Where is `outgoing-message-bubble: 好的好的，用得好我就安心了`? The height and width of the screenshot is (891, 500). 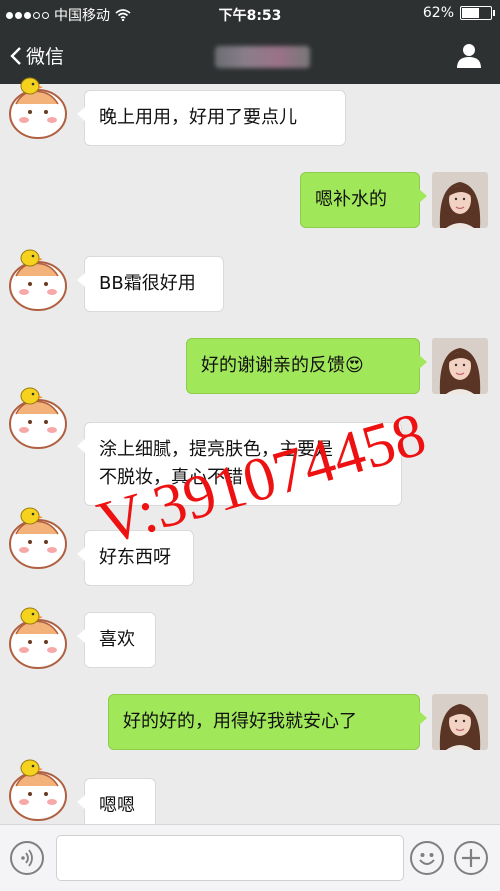 outgoing-message-bubble: 好的好的，用得好我就安心了 is located at coordinates (267, 722).